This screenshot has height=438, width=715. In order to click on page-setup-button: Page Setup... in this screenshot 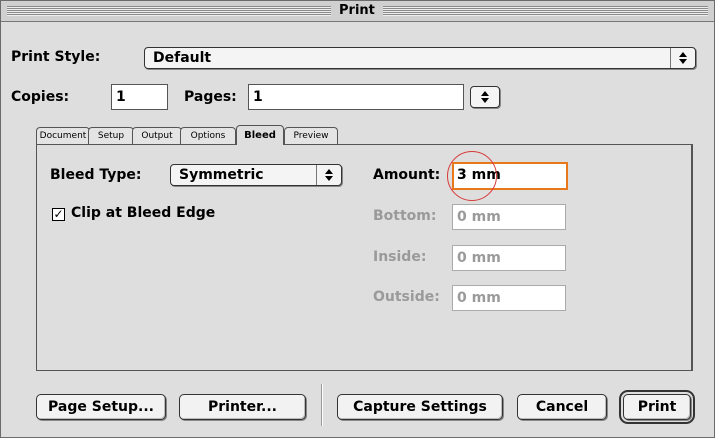, I will do `click(101, 407)`.